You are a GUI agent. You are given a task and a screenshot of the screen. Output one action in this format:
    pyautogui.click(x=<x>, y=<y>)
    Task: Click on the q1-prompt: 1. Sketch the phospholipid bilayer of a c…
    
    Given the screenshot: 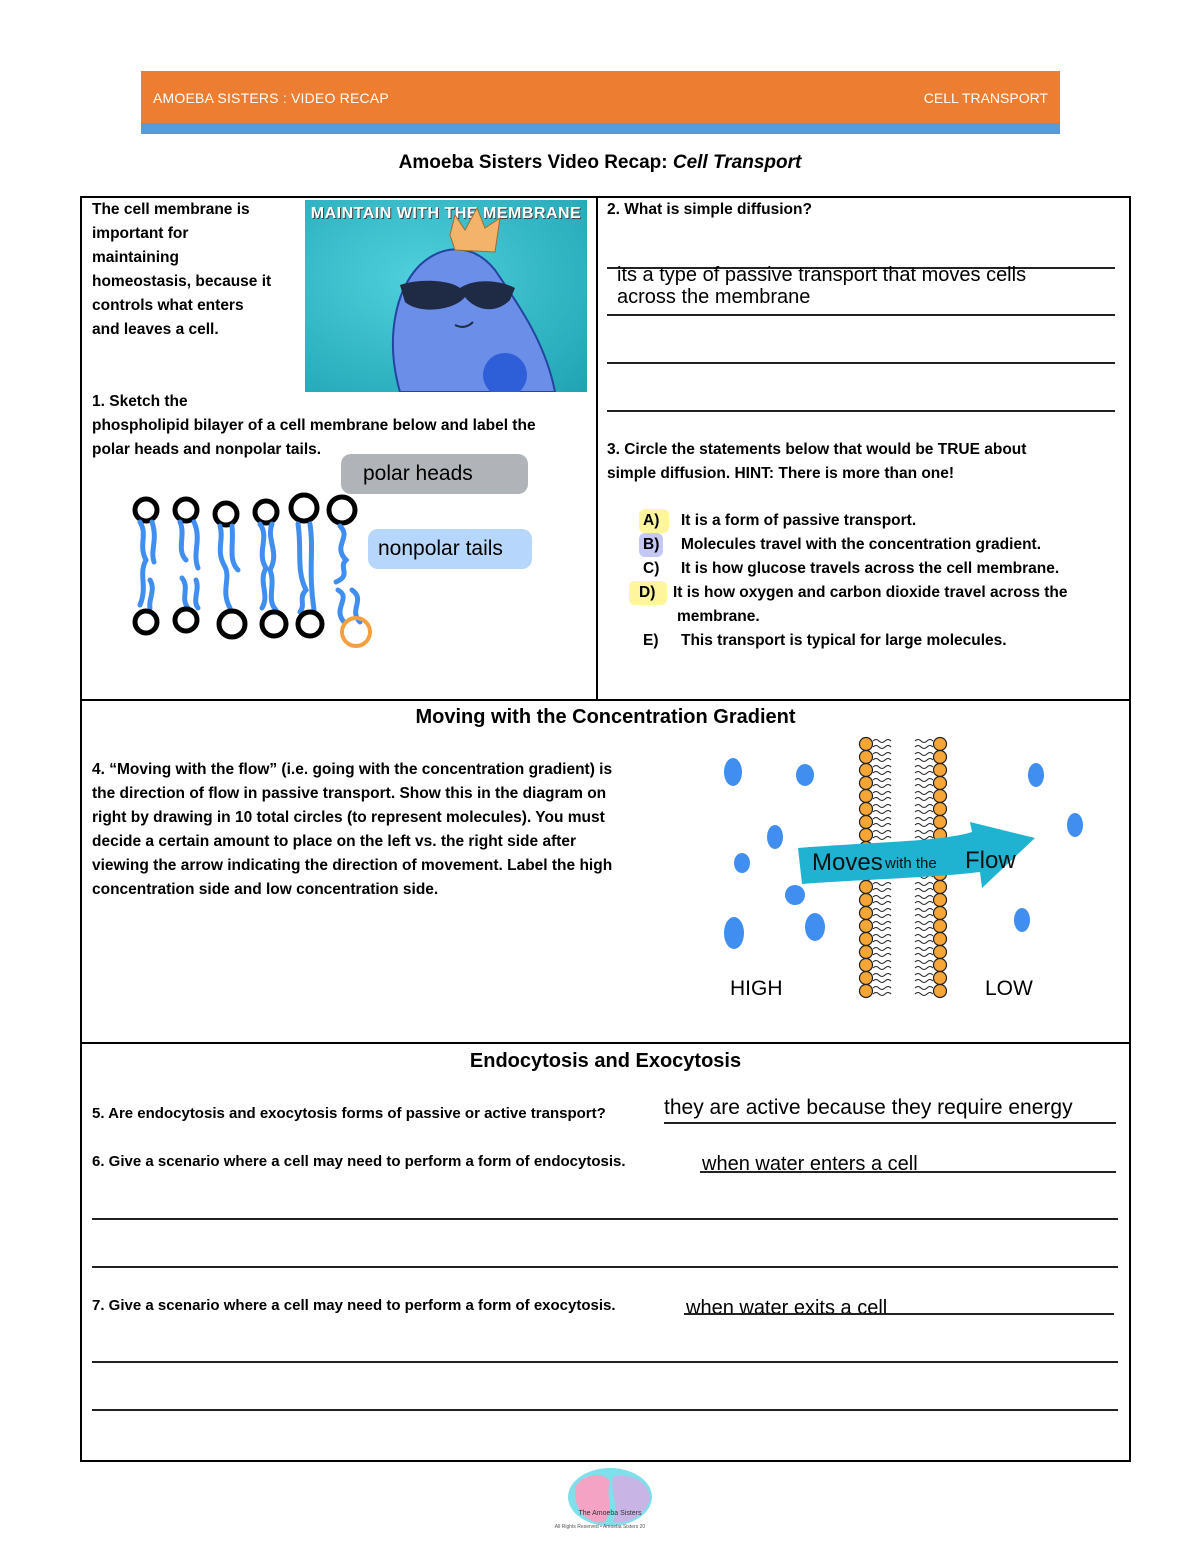 What is the action you would take?
    pyautogui.click(x=314, y=425)
    